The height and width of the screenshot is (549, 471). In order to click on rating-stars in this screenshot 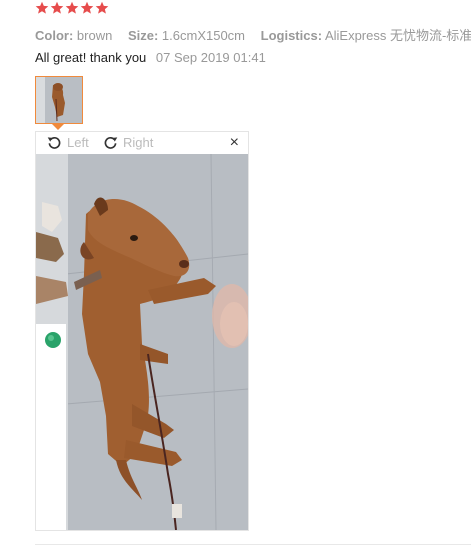, I will do `click(72, 8)`.